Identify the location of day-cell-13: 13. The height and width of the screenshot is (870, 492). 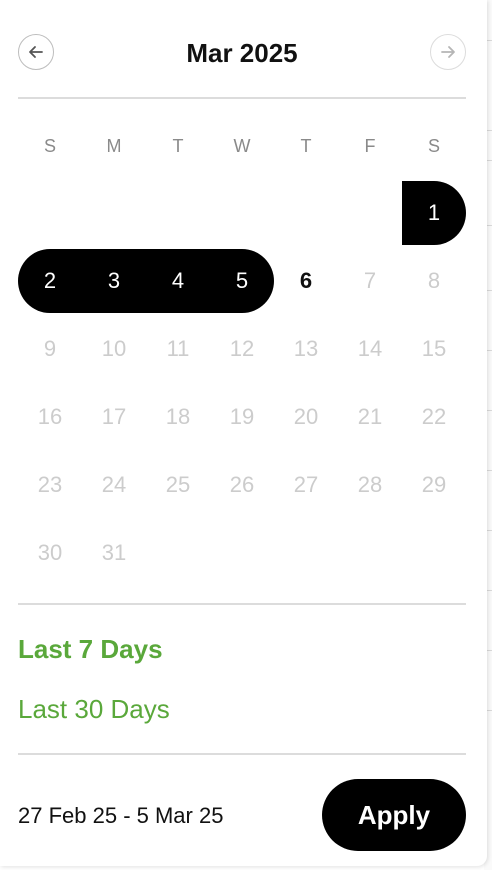
(306, 348).